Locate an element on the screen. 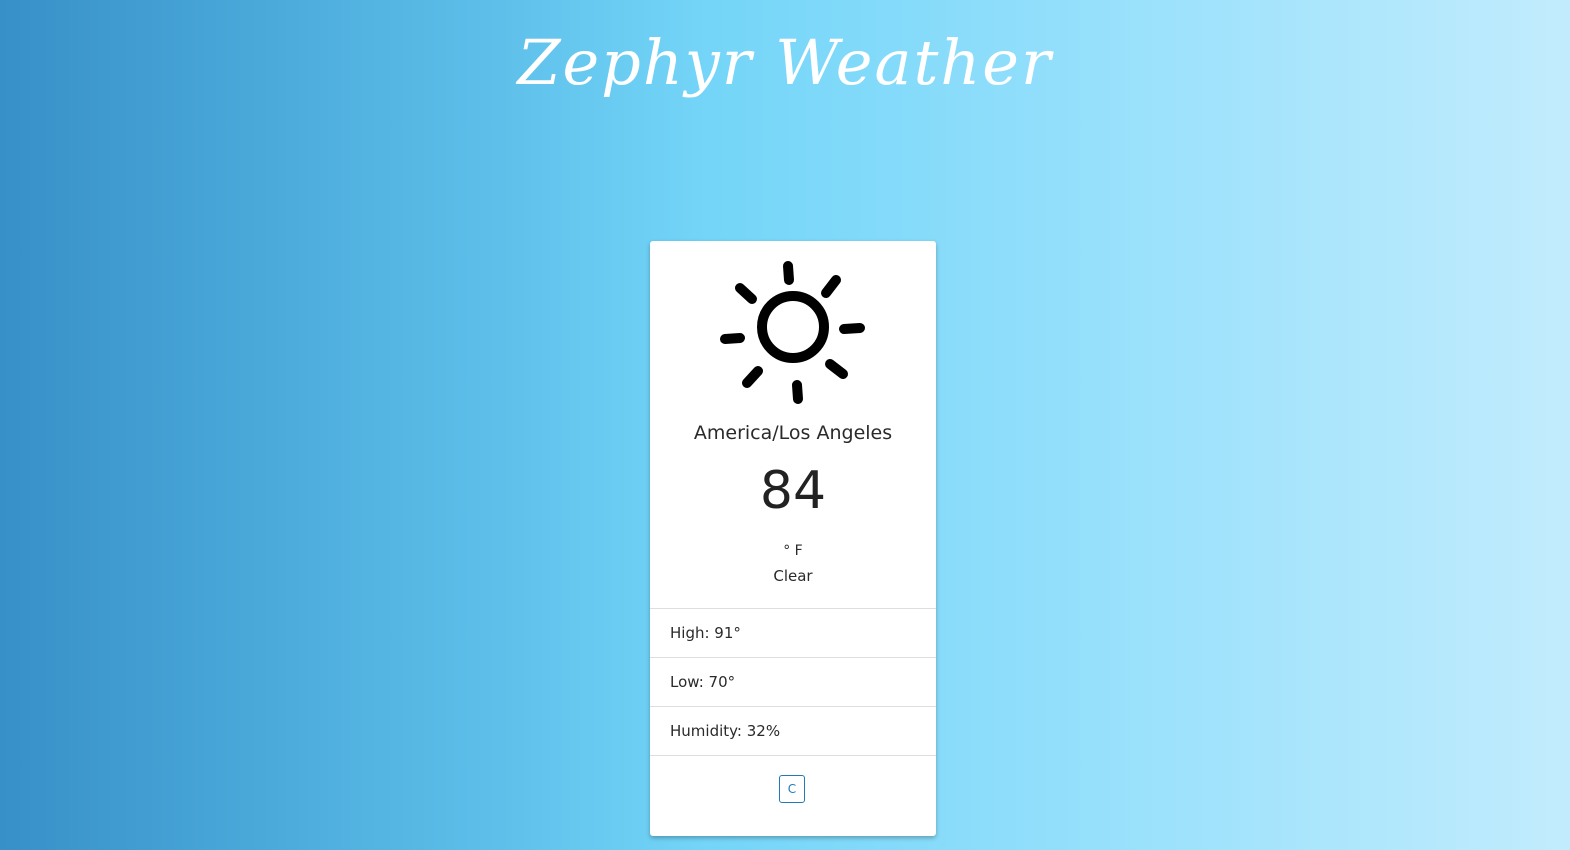 This screenshot has width=1570, height=850. app-title: Zephyr Weather is located at coordinates (785, 62).